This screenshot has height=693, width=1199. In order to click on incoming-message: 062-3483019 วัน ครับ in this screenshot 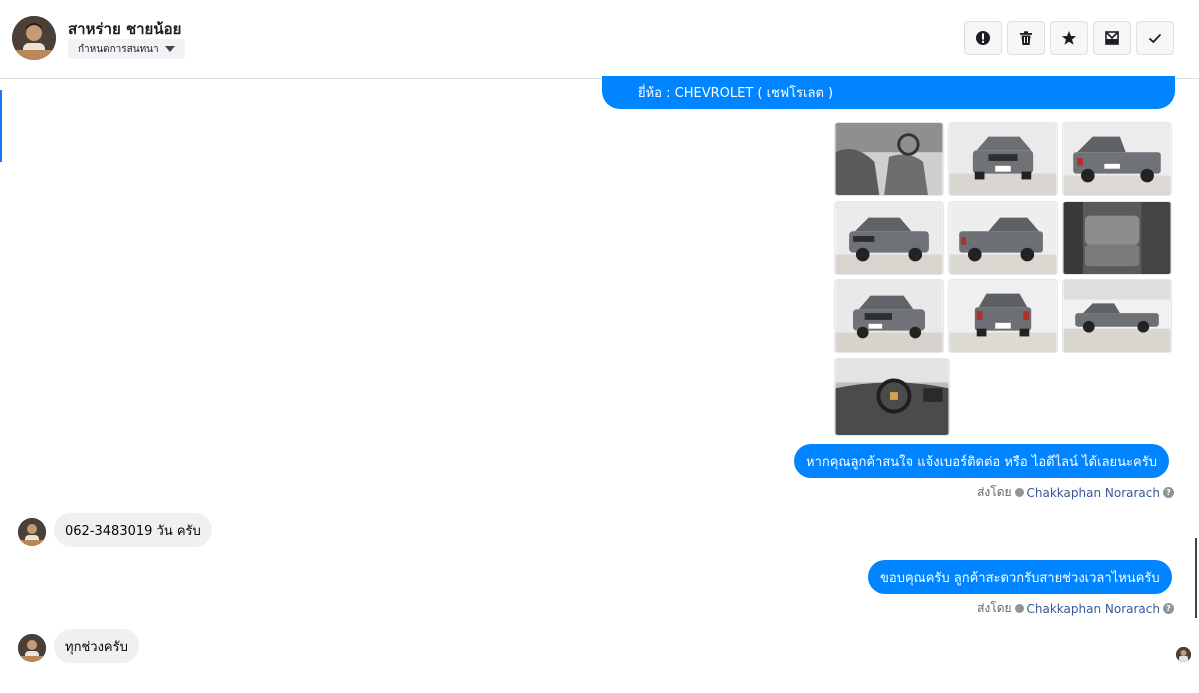, I will do `click(133, 530)`.